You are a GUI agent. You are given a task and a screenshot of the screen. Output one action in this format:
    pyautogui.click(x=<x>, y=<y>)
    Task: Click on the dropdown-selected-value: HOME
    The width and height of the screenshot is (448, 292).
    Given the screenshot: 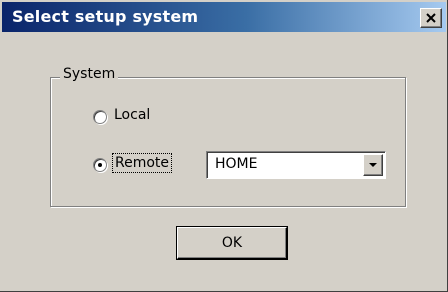 What is the action you would take?
    pyautogui.click(x=236, y=164)
    